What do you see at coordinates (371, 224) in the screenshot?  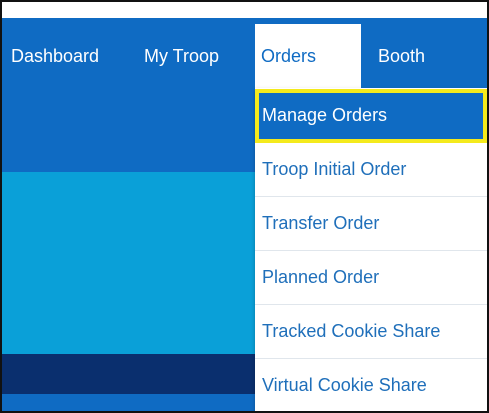 I see `menu-item-transfer-order: Transfer Order` at bounding box center [371, 224].